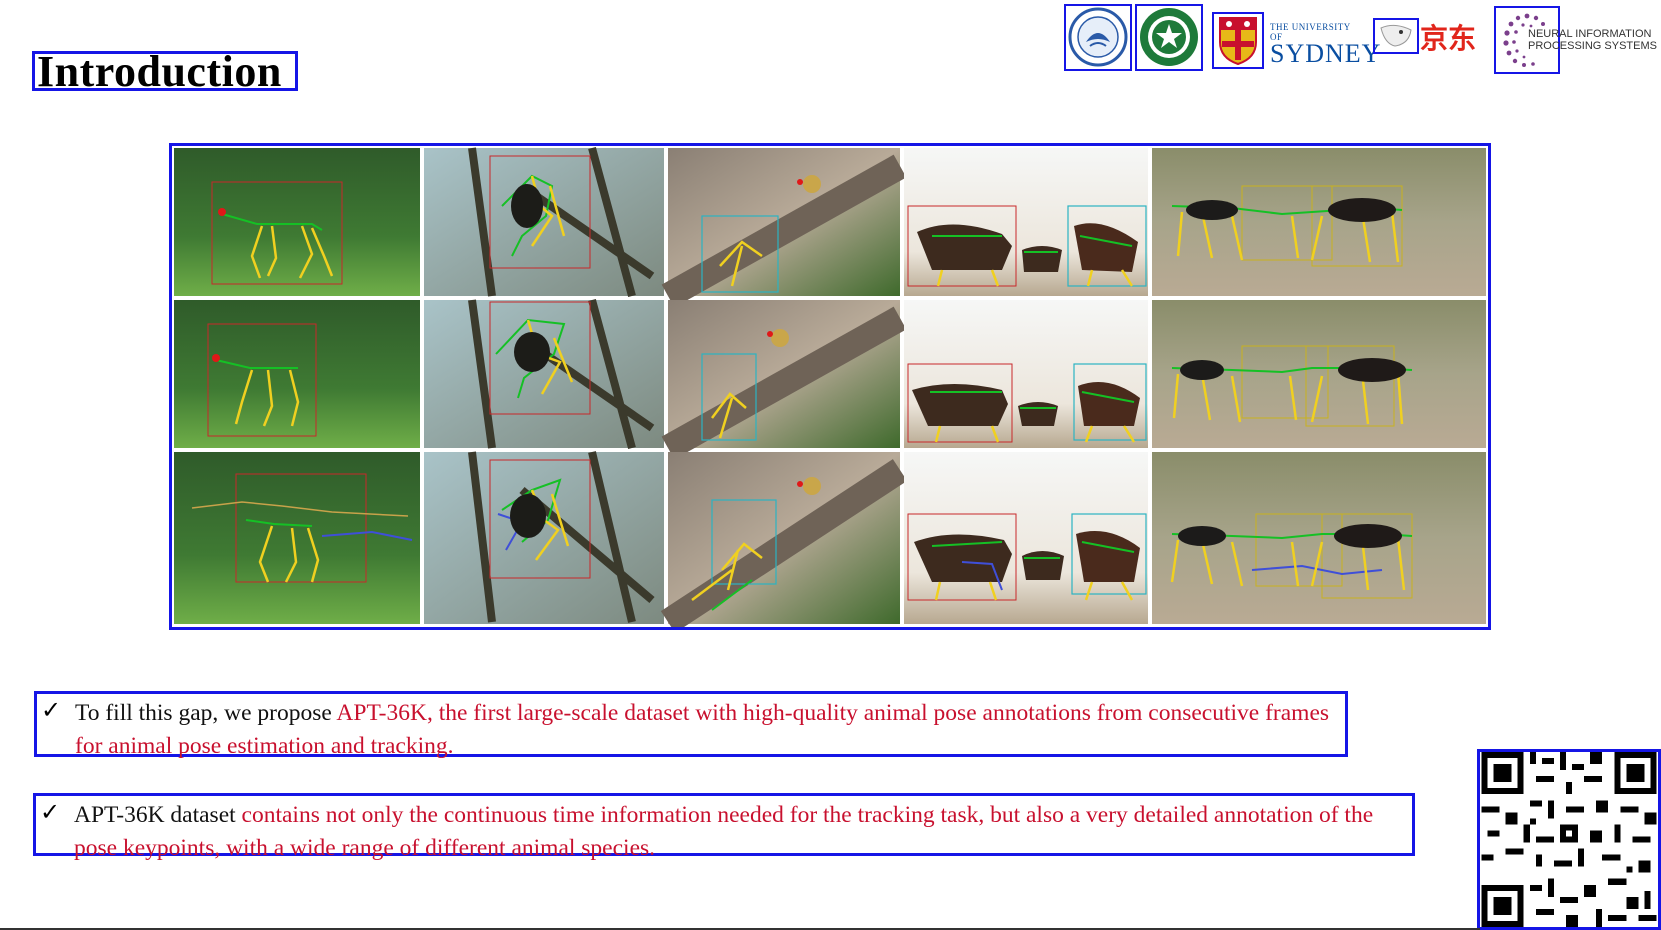  I want to click on sydney-wordmark: THE UNIVERSITY OF SYDNEY, so click(1325, 44).